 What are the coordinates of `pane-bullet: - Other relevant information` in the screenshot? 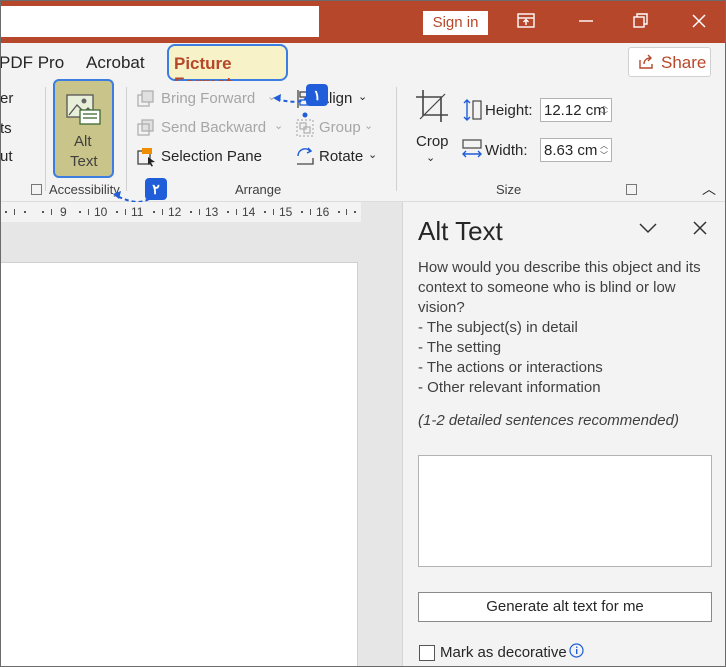 It's located at (509, 387).